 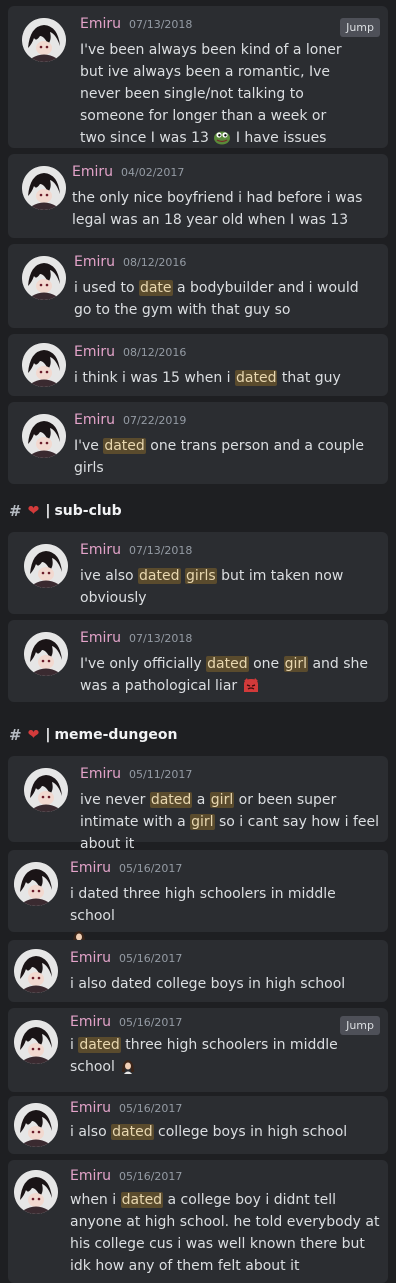 What do you see at coordinates (153, 172) in the screenshot?
I see `timestamp: 04/02/2017` at bounding box center [153, 172].